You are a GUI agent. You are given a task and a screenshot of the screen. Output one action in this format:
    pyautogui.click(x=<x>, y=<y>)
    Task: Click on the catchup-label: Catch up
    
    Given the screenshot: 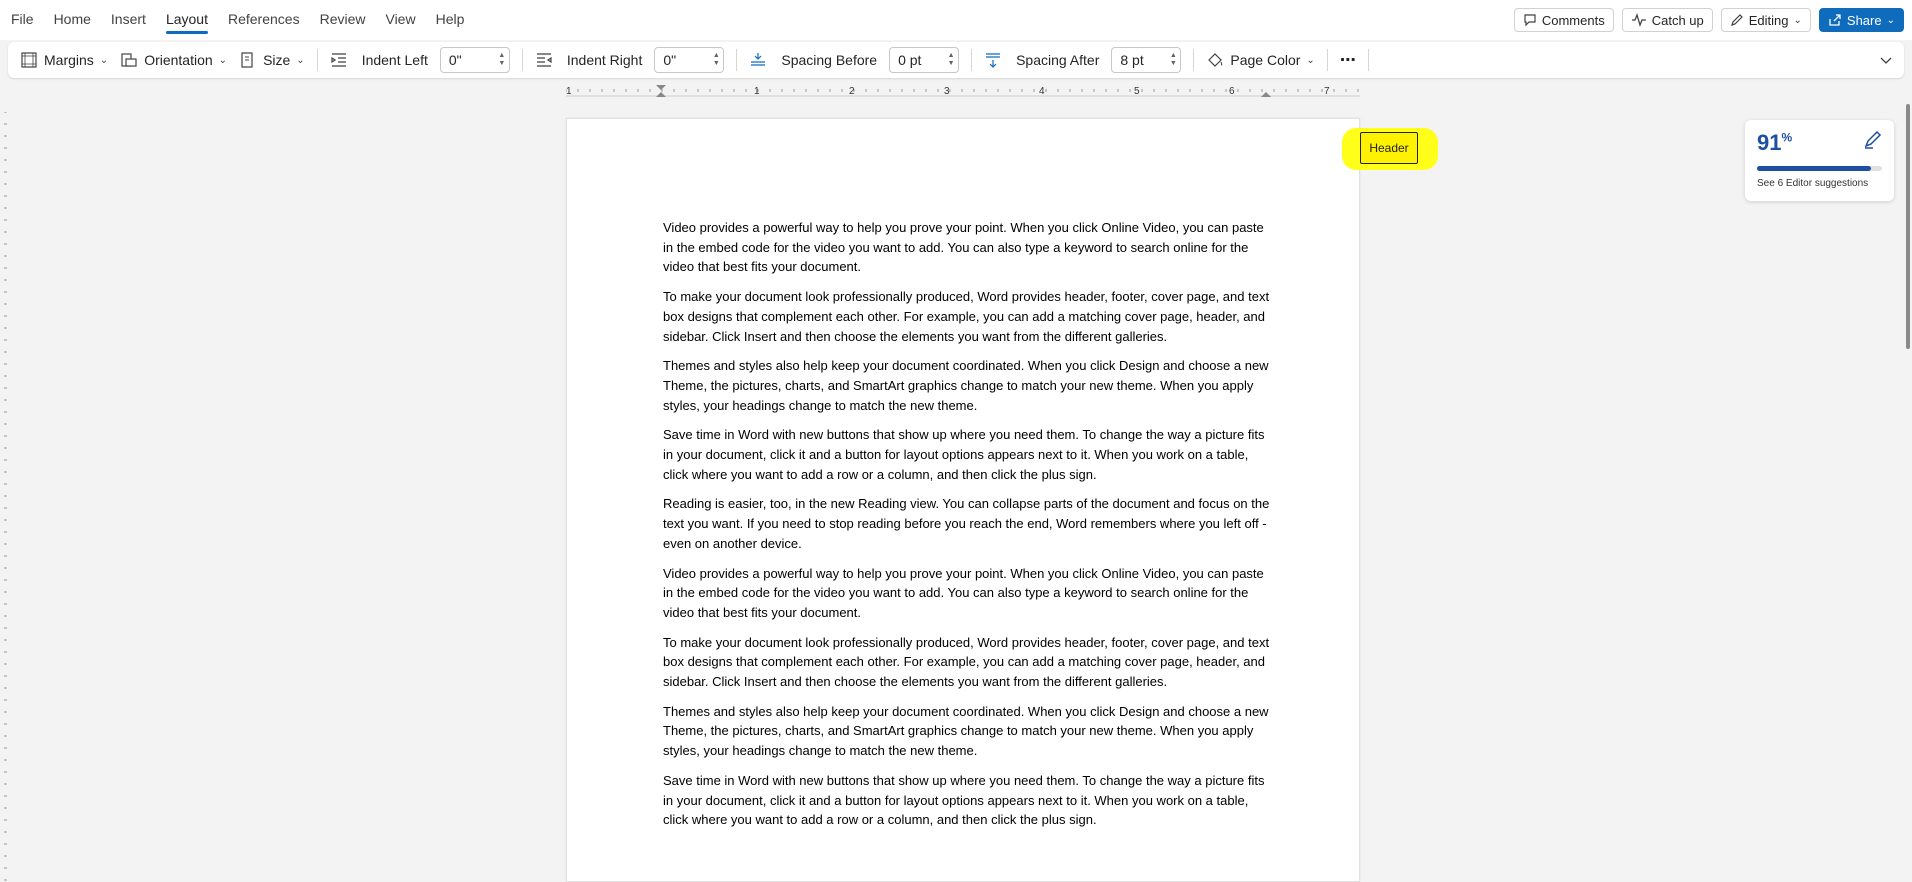 What is the action you would take?
    pyautogui.click(x=1677, y=20)
    